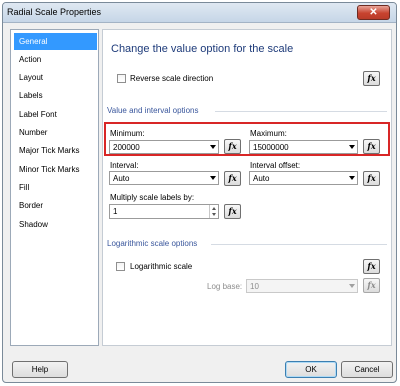 This screenshot has width=400, height=386. Describe the element at coordinates (164, 147) in the screenshot. I see `minimum-combo: 200000` at that location.